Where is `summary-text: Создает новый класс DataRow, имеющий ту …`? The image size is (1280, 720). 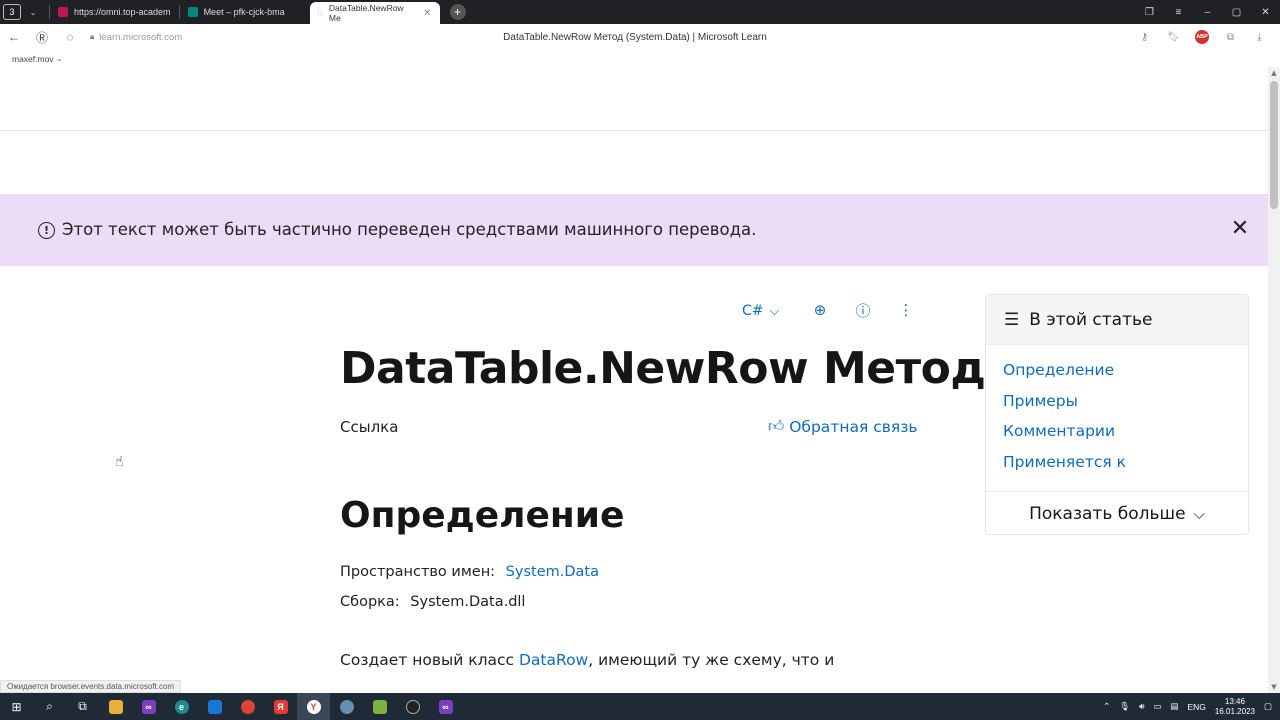
summary-text: Создает новый класс DataRow, имеющий ту … is located at coordinates (587, 660).